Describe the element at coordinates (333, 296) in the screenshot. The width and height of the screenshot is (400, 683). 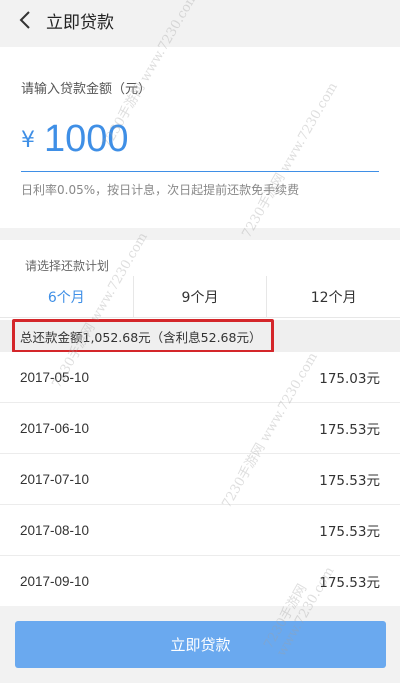
I see `tab-12-months: 12个月` at that location.